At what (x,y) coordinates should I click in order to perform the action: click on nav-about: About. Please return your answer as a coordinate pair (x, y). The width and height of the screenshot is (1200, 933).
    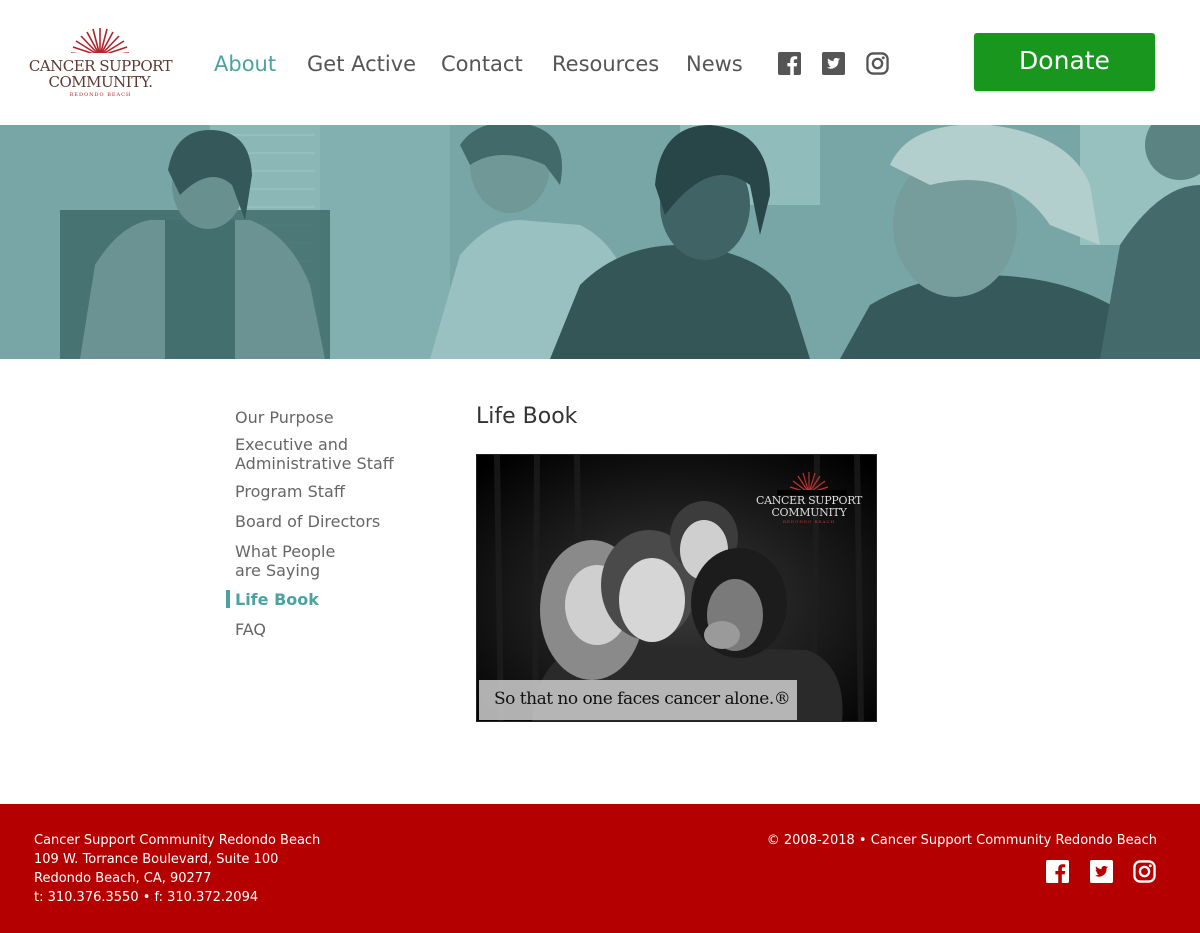
    Looking at the image, I should click on (245, 64).